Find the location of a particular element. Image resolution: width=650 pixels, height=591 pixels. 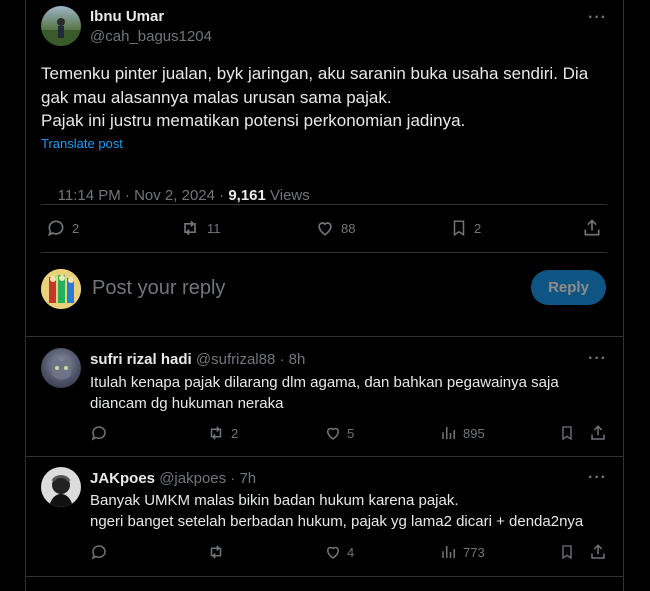

like-count: 5 is located at coordinates (351, 433).